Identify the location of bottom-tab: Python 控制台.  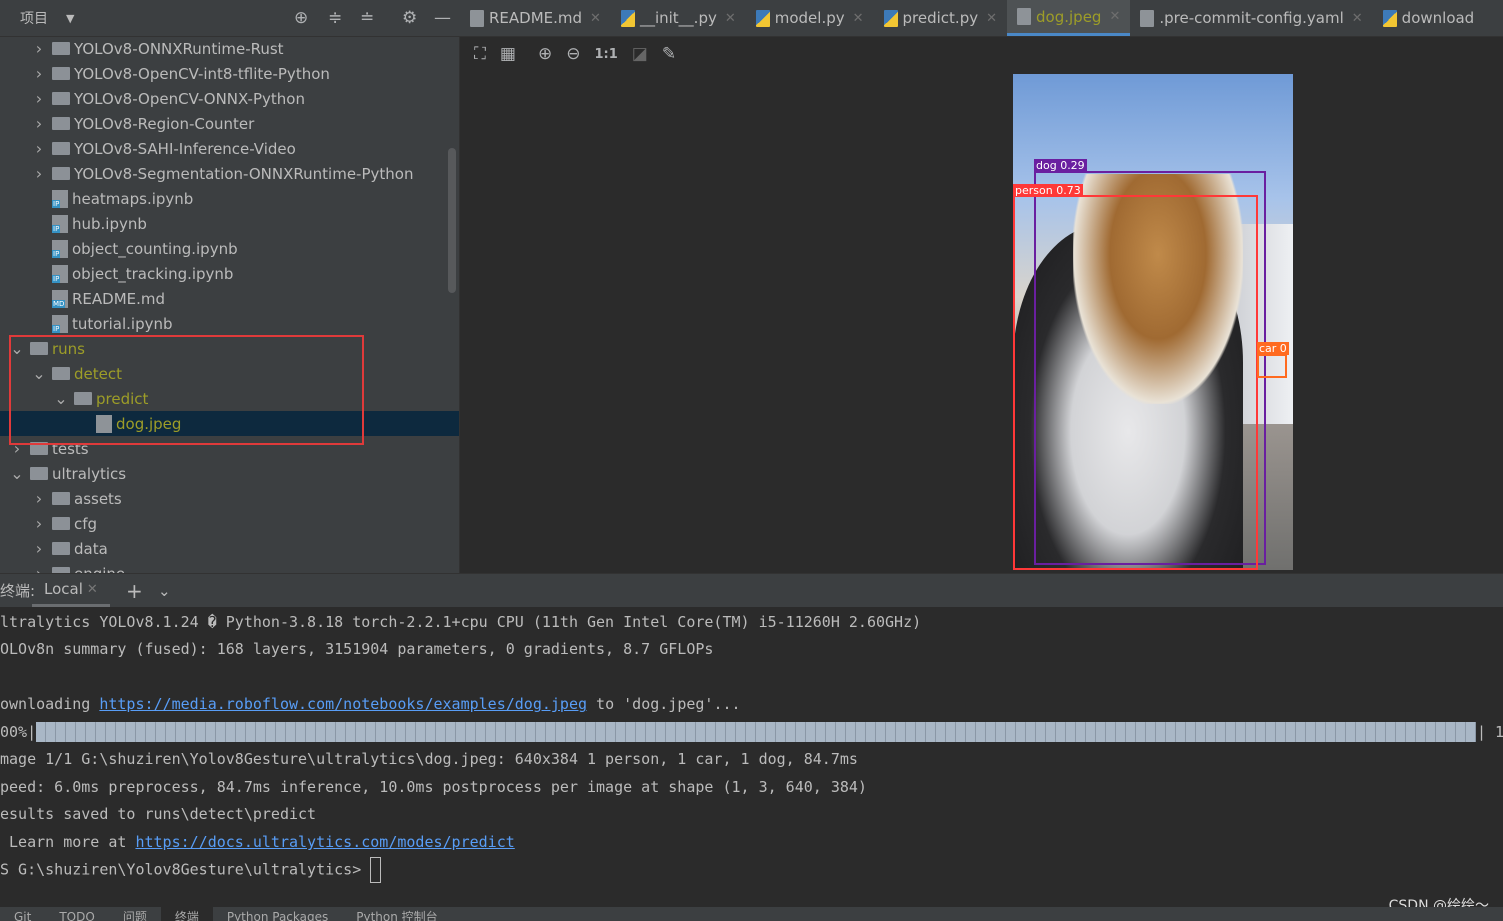
(396, 914).